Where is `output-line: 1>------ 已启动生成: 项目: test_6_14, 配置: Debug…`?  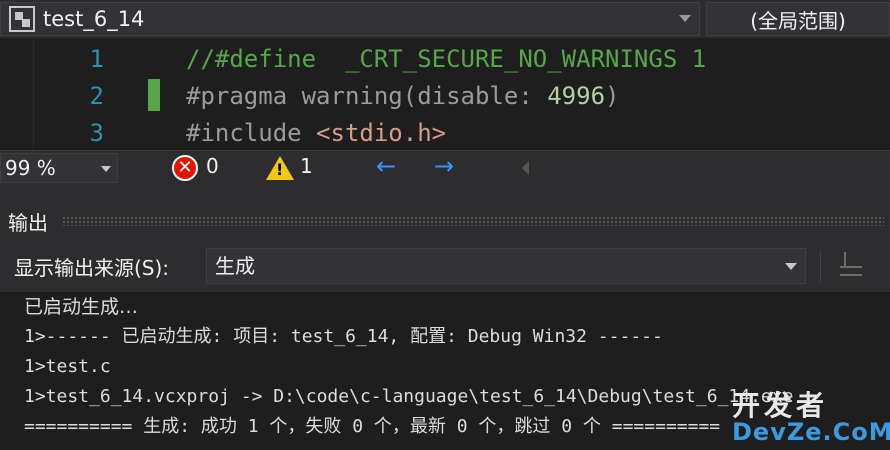
output-line: 1>------ 已启动生成: 项目: test_6_14, 配置: Debug… is located at coordinates (343, 336).